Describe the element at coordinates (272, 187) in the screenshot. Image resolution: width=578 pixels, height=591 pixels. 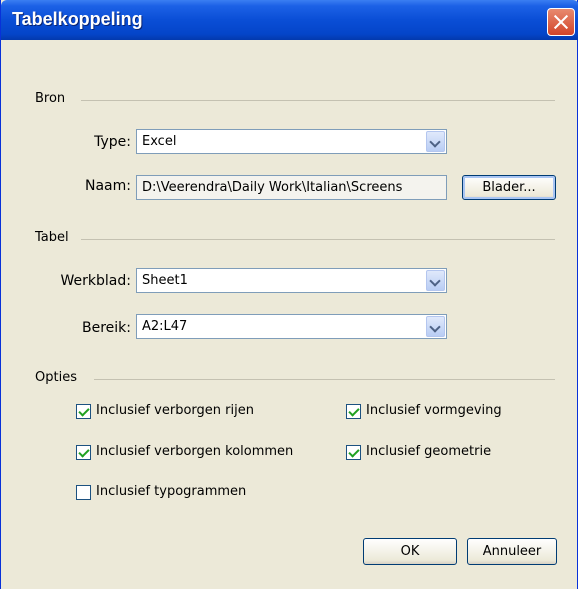
I see `naam-value: D:\Veerendra\Daily Work\Italian\Screens` at that location.